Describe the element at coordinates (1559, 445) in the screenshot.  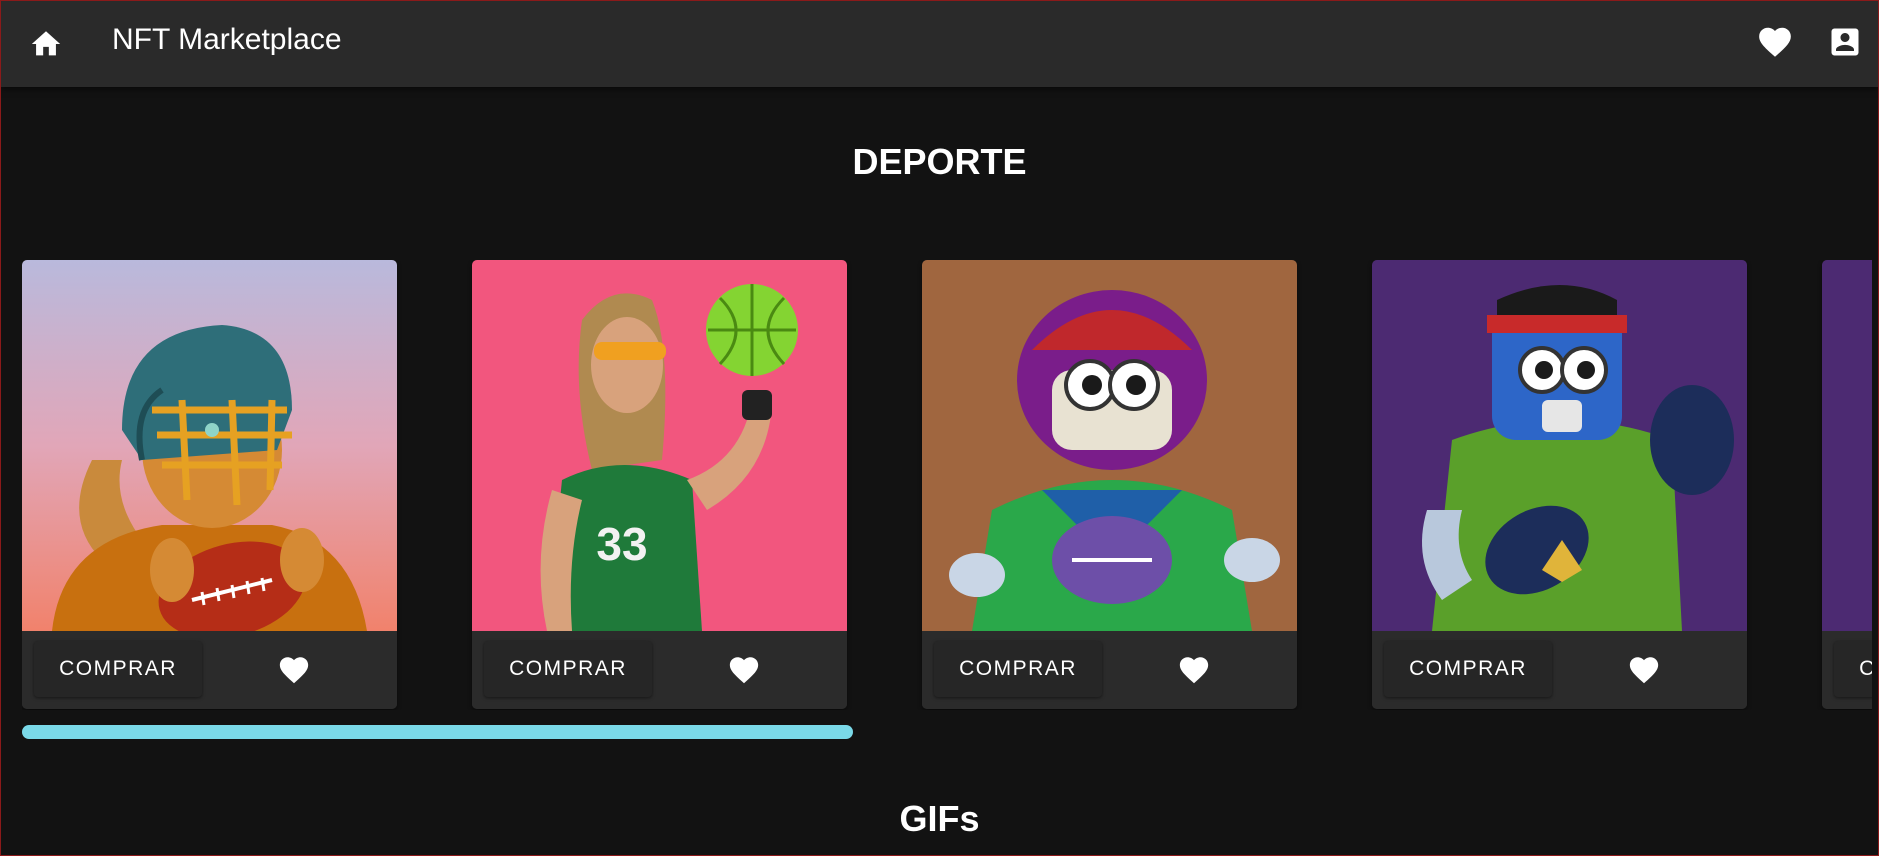
I see `nft-image-robot-boxer` at that location.